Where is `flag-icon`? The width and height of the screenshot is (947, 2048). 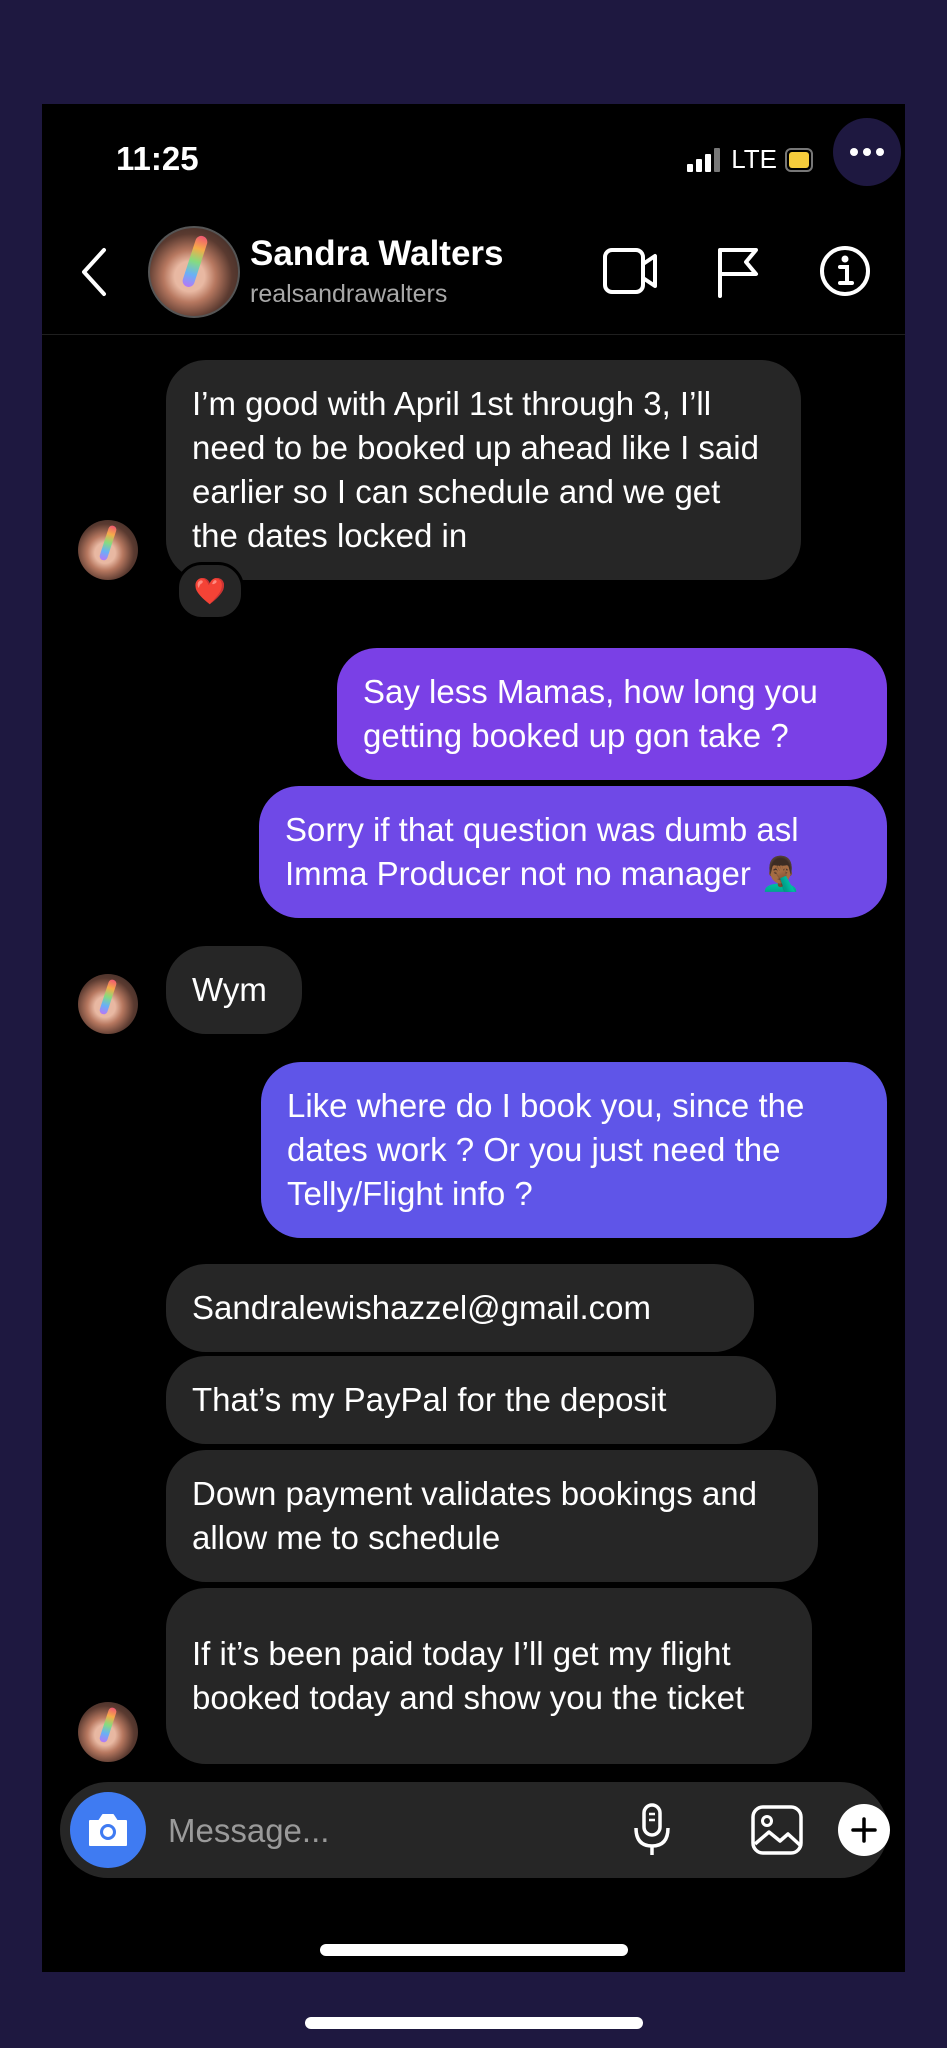 flag-icon is located at coordinates (738, 271).